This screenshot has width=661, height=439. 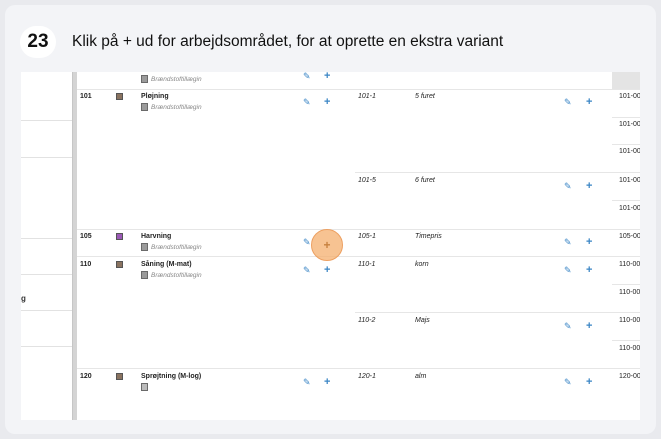 What do you see at coordinates (86, 264) in the screenshot?
I see `row-code: 110` at bounding box center [86, 264].